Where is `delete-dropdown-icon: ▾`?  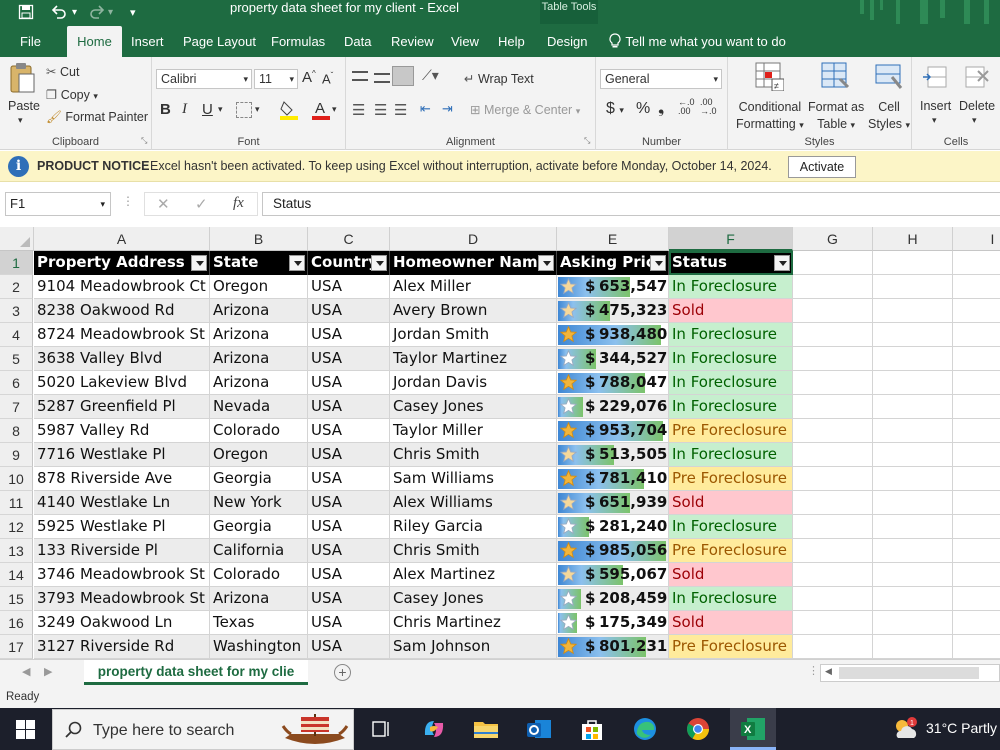
delete-dropdown-icon: ▾ is located at coordinates (974, 120).